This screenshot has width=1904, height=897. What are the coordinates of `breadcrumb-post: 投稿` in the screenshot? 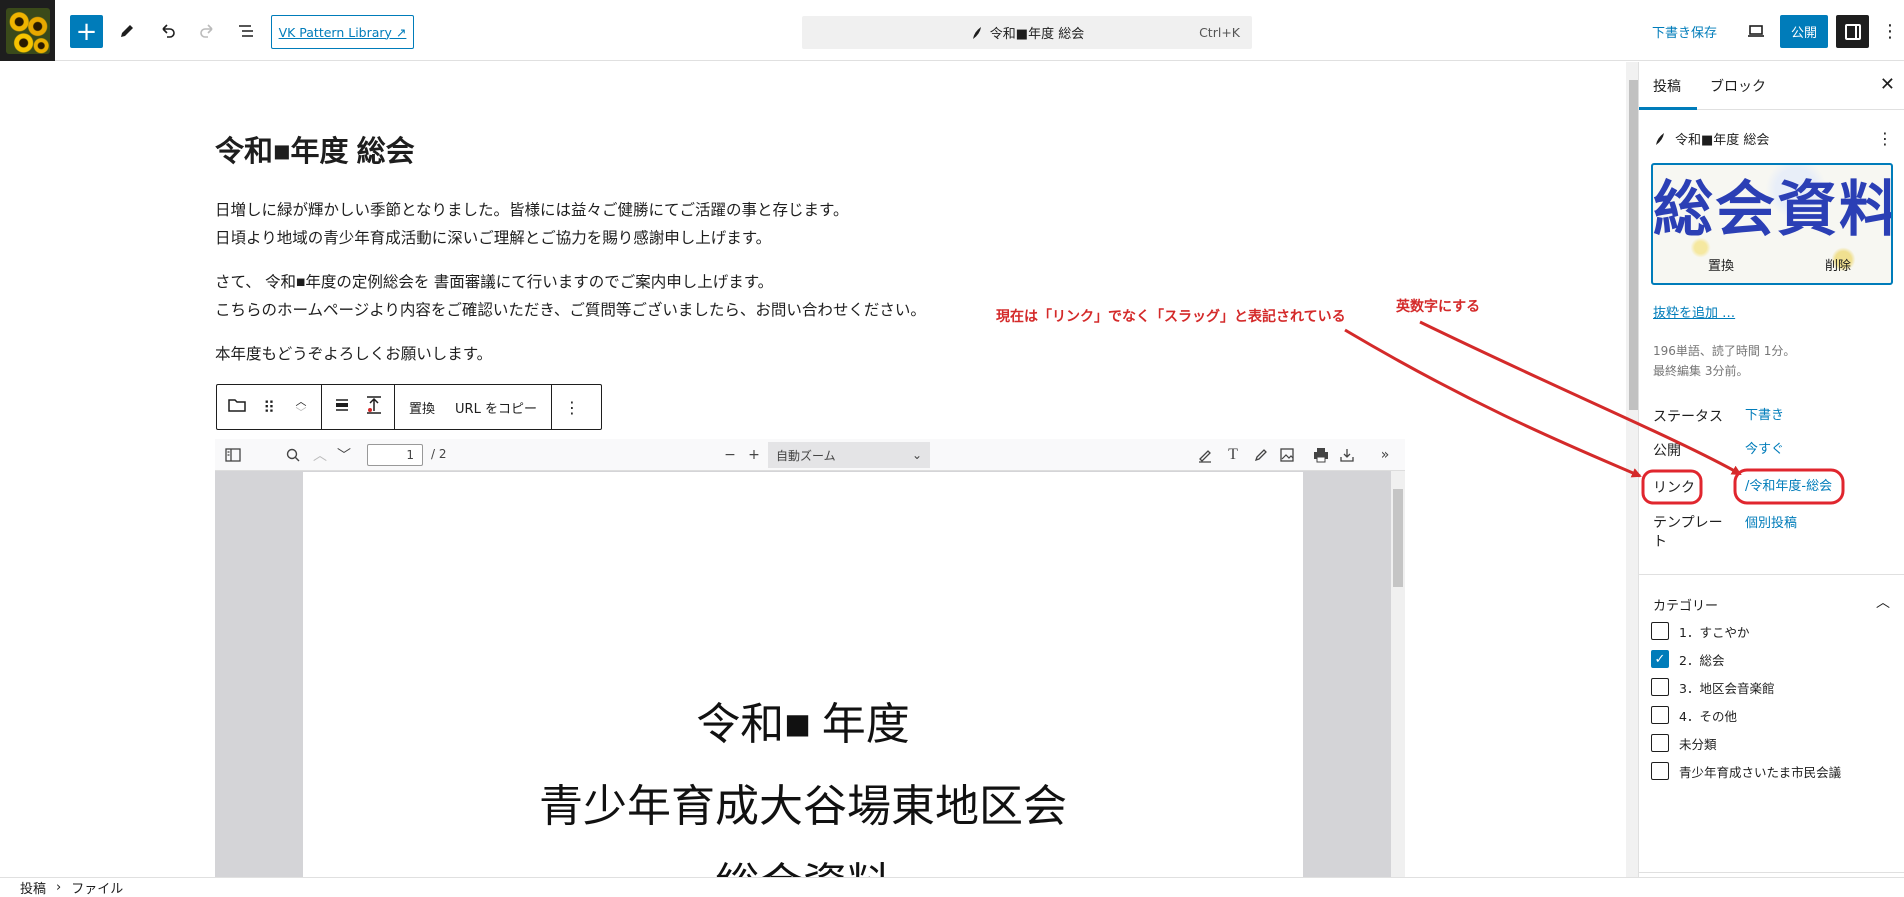 It's located at (33, 887).